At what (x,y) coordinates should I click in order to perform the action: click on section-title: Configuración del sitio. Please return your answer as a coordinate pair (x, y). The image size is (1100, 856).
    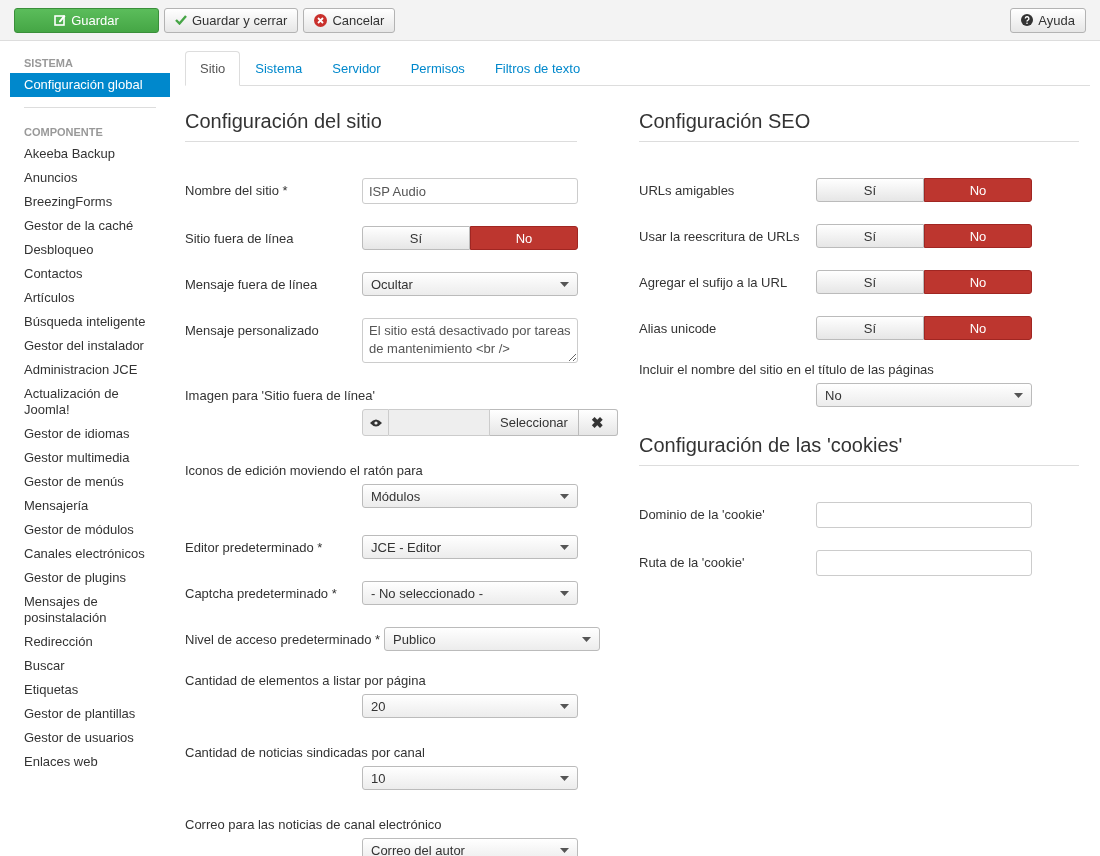
    Looking at the image, I should click on (381, 126).